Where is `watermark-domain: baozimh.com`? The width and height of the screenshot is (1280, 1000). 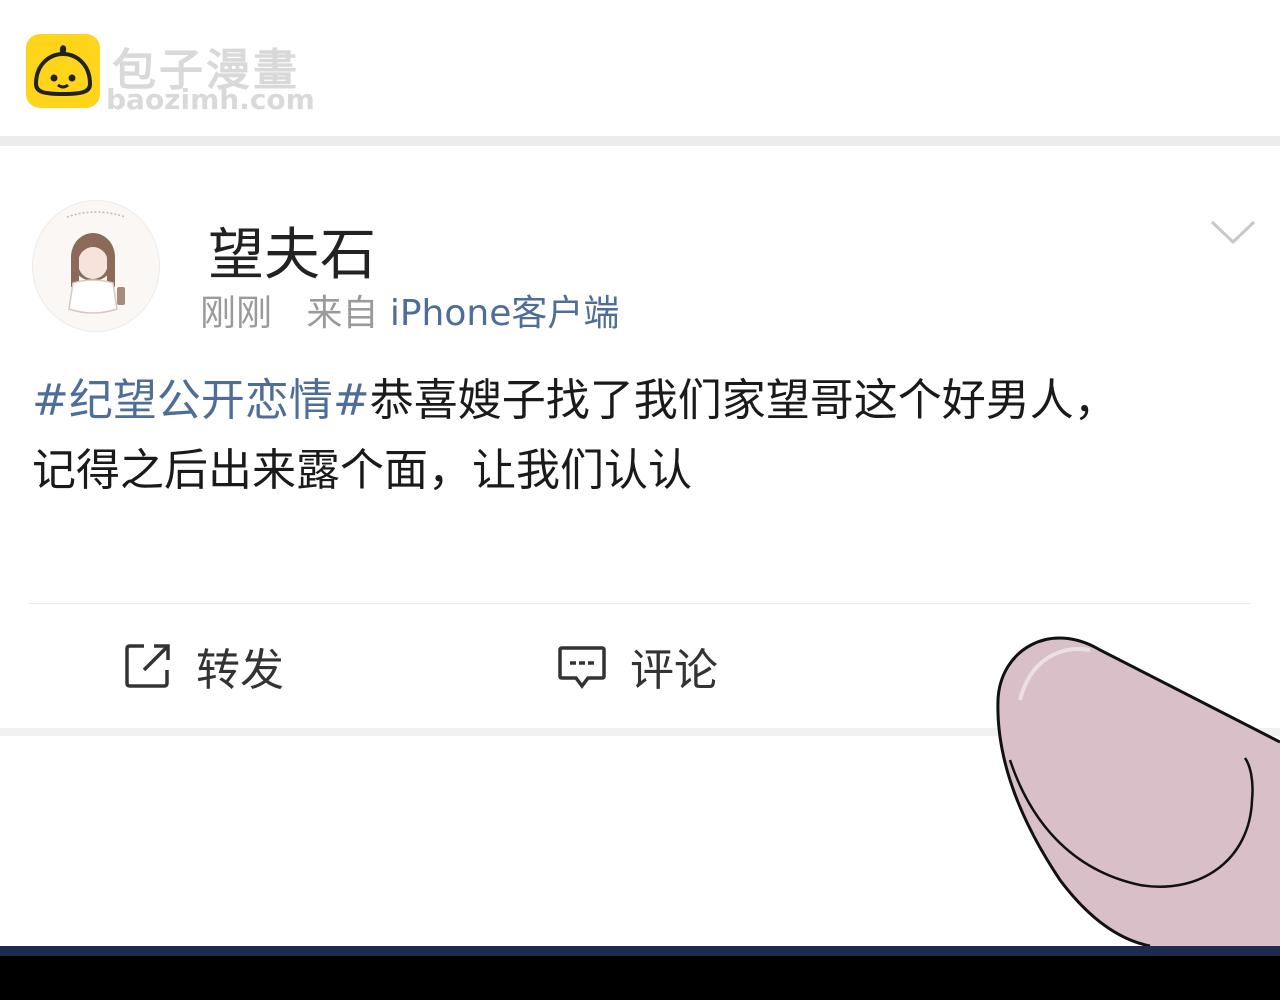 watermark-domain: baozimh.com is located at coordinates (210, 99).